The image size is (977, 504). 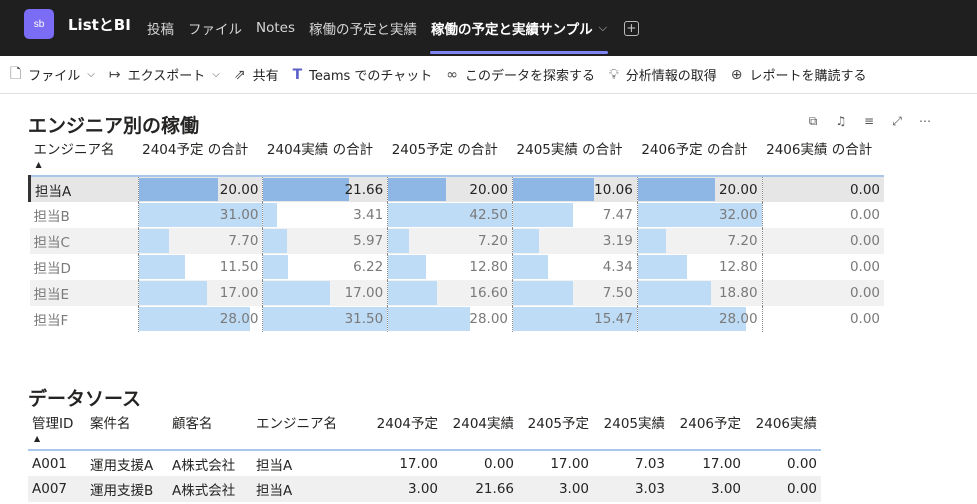 What do you see at coordinates (200, 157) in the screenshot?
I see `col-header-2404-plan: 2404予定 の合計` at bounding box center [200, 157].